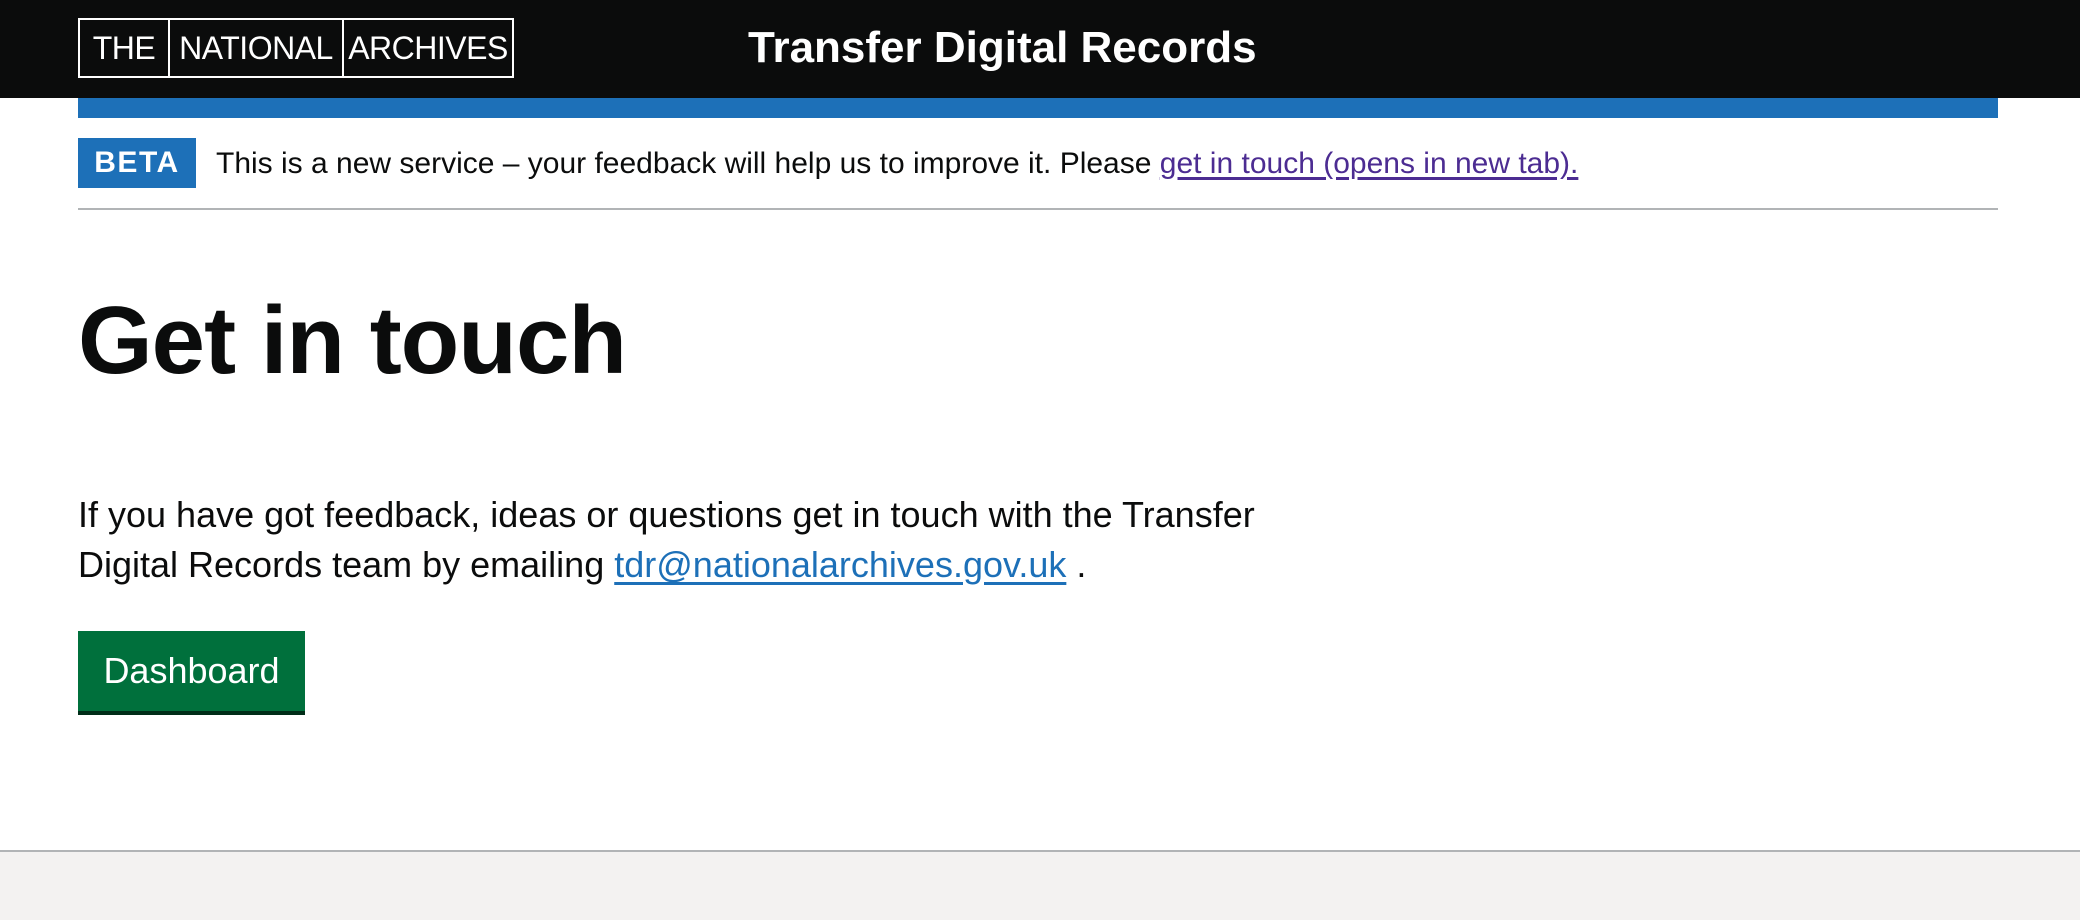  I want to click on feedback-link: get in touch (opens in new tab)., so click(1369, 163).